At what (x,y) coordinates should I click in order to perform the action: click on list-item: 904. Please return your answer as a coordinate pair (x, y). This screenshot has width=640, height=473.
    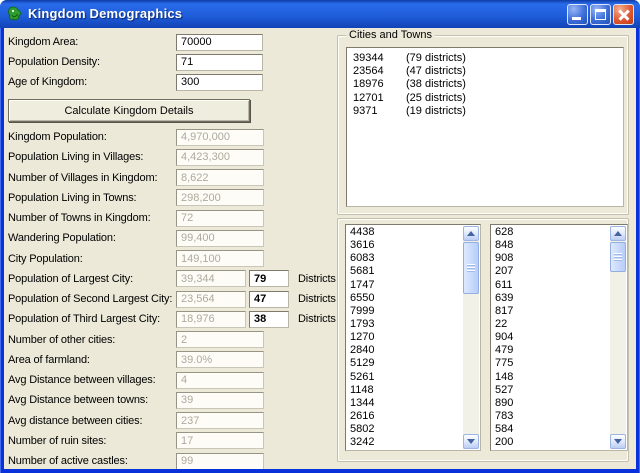
    Looking at the image, I should click on (550, 337).